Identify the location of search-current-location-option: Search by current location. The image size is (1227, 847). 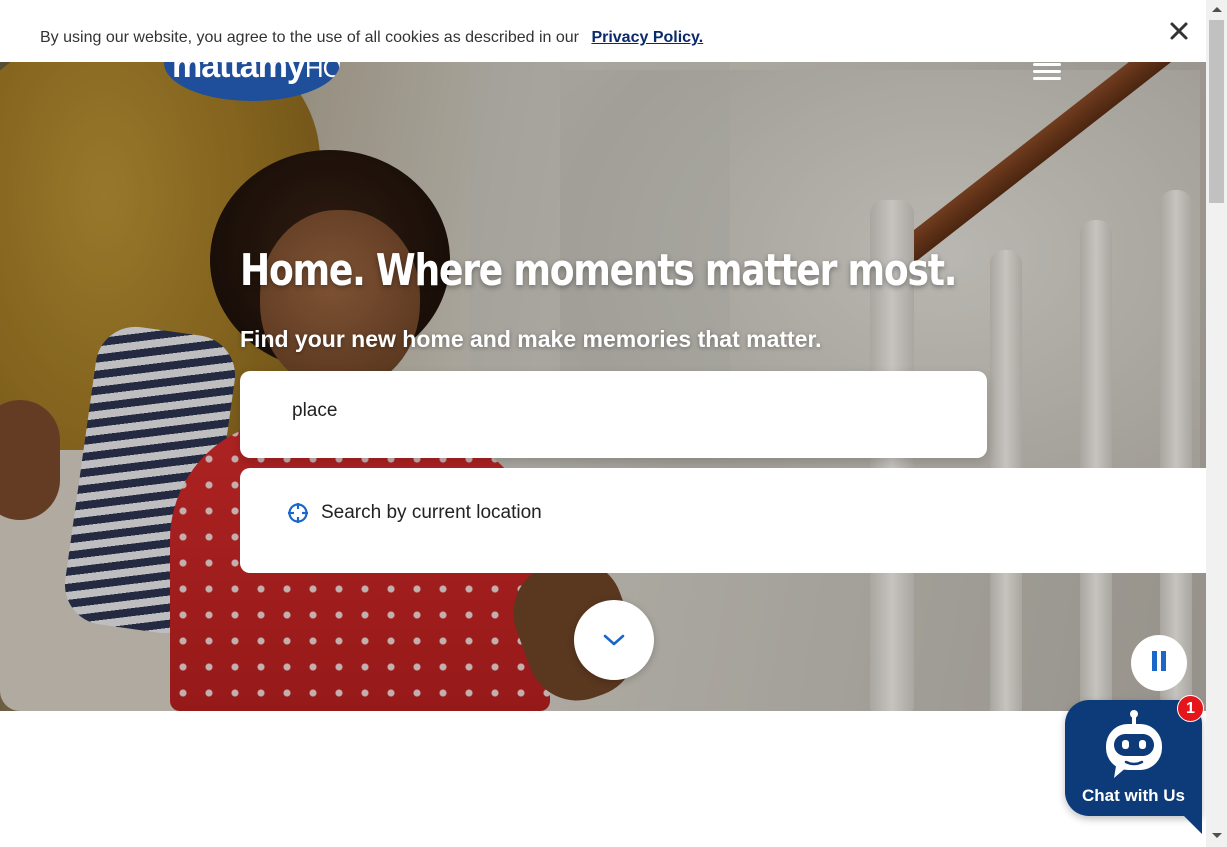
(414, 513).